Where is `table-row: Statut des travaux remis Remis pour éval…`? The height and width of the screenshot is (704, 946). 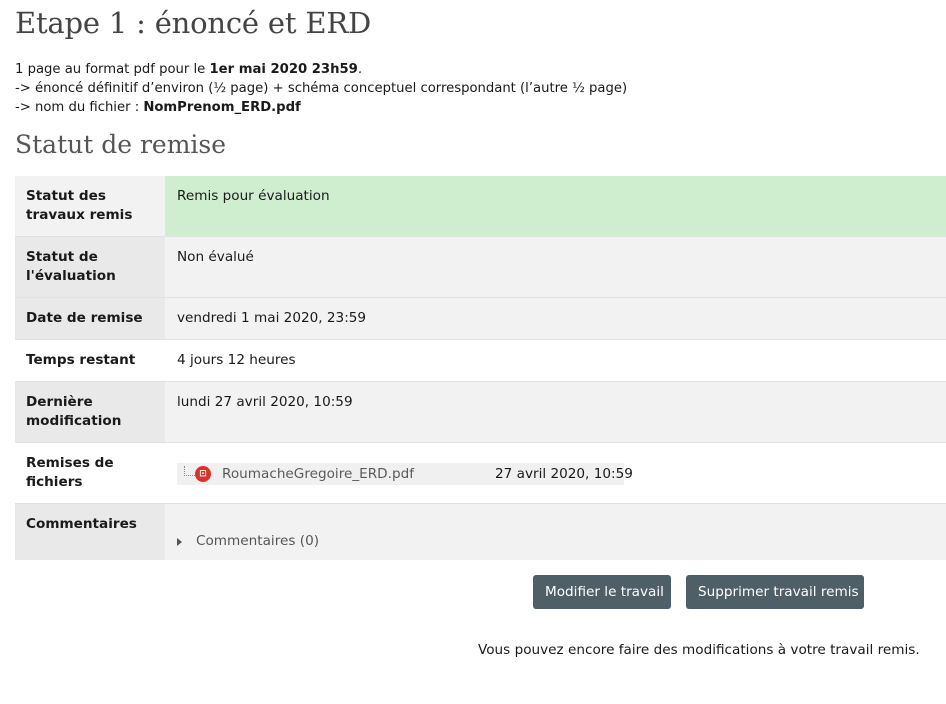
table-row: Statut des travaux remis Remis pour éval… is located at coordinates (480, 206).